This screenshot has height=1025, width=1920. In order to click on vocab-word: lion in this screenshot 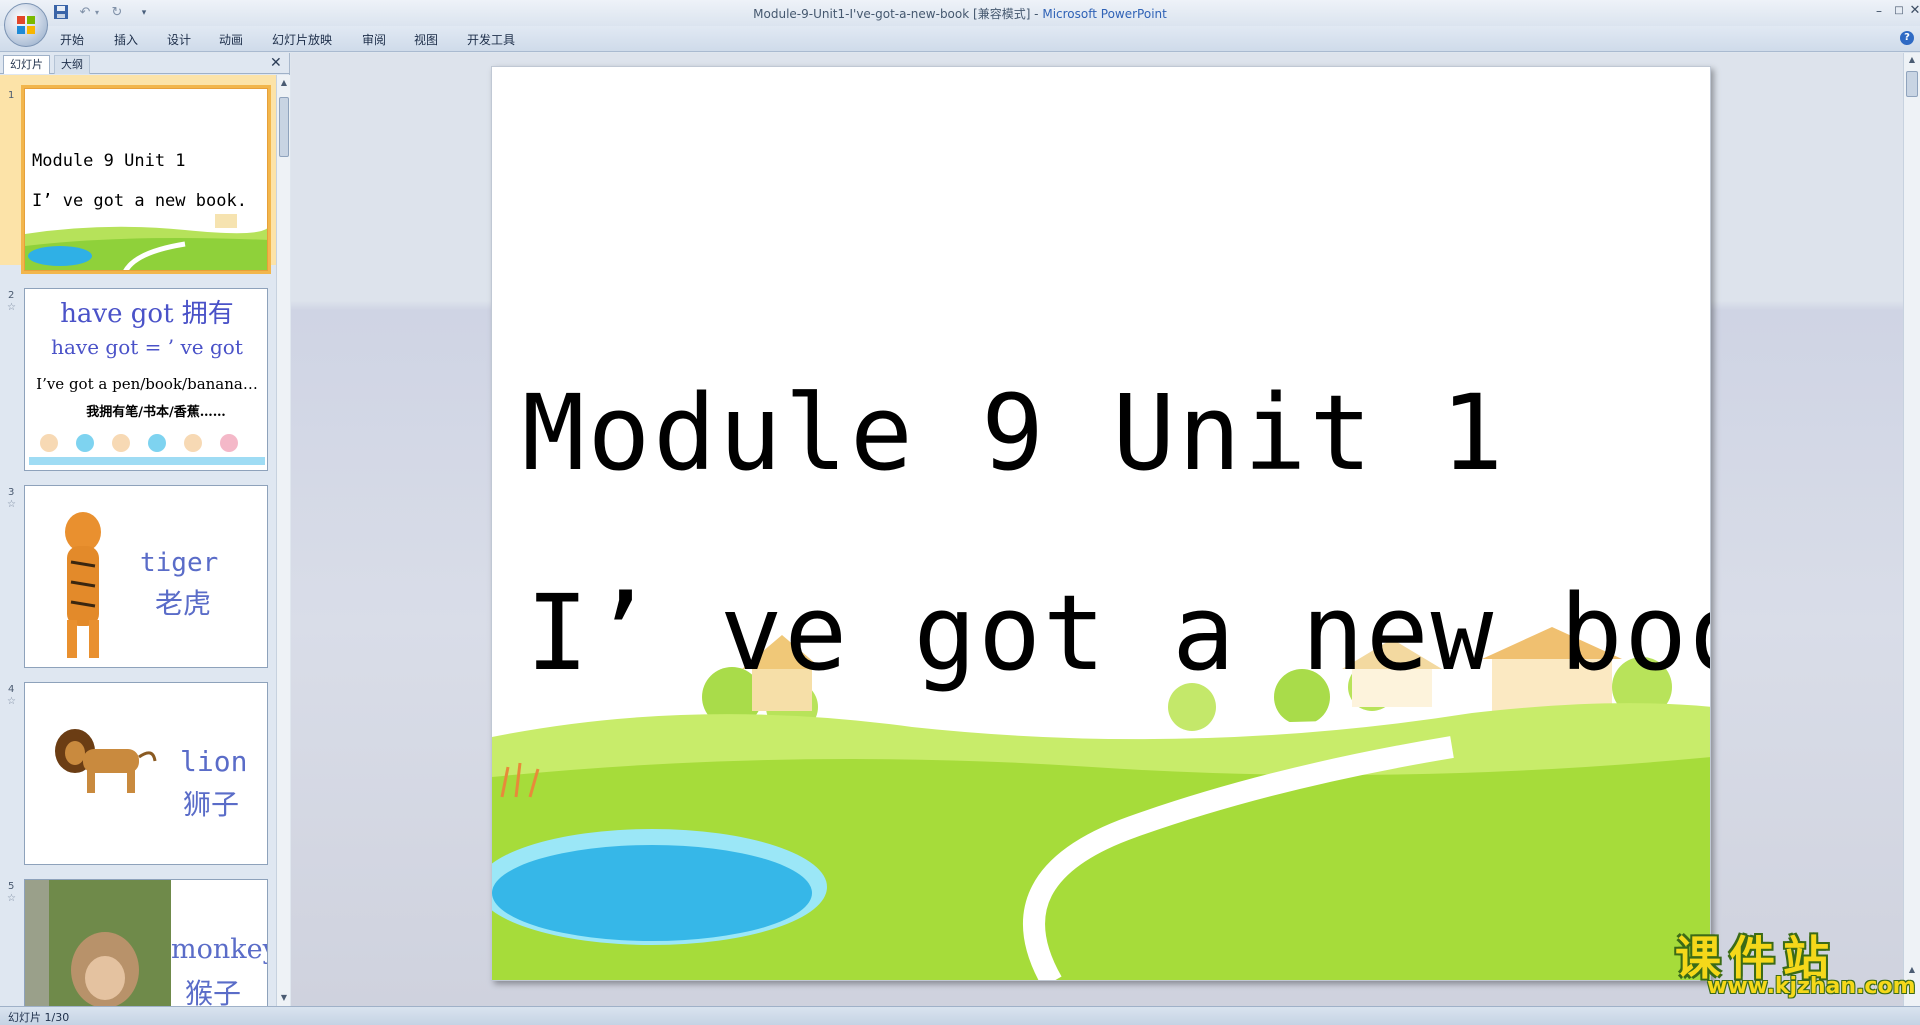, I will do `click(214, 761)`.